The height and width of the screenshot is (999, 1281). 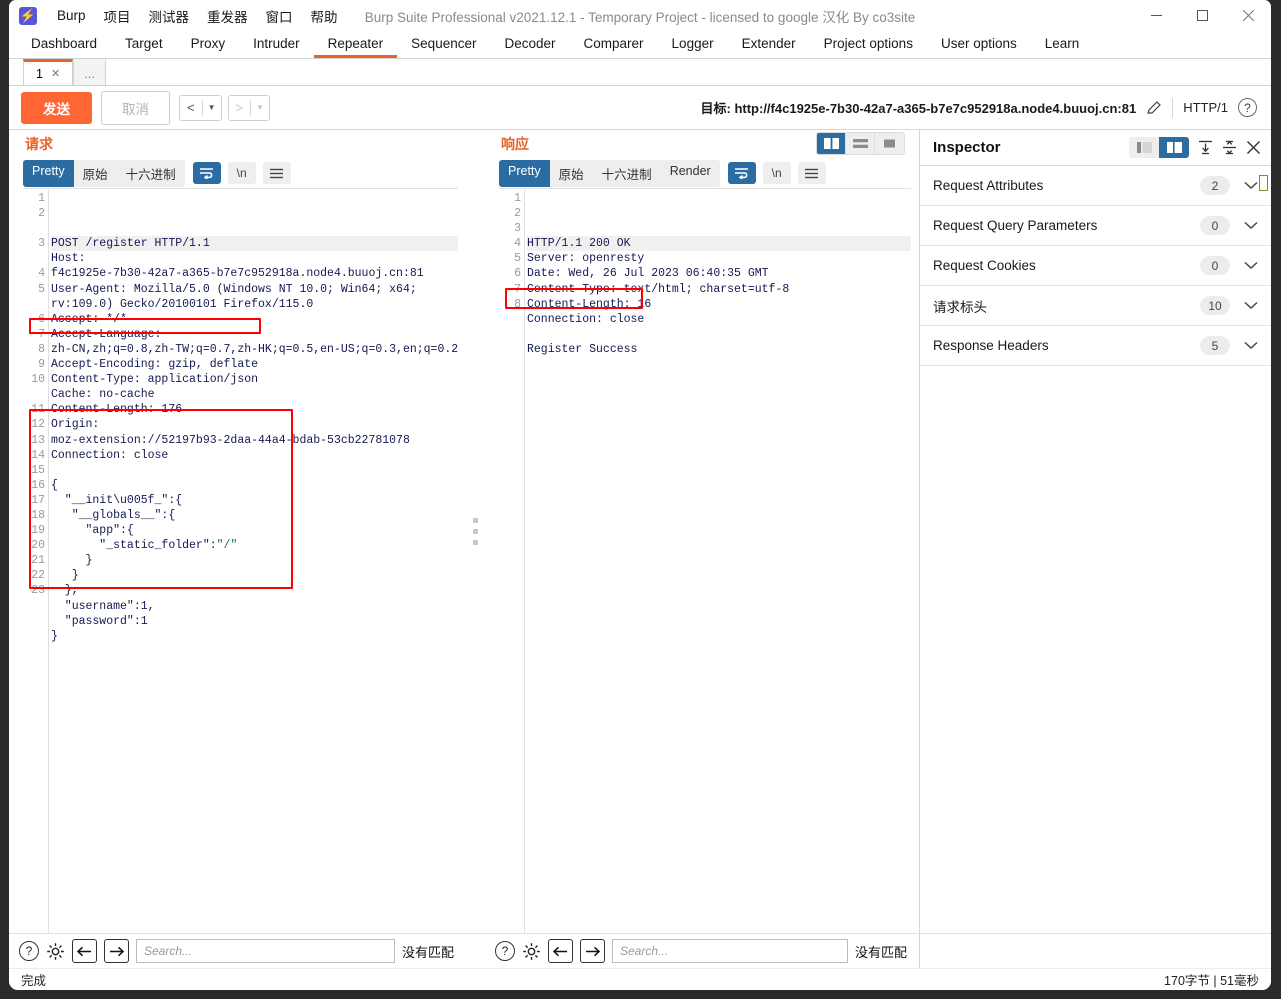 I want to click on code-line: HTTP/1.1 200 OK, so click(x=719, y=244).